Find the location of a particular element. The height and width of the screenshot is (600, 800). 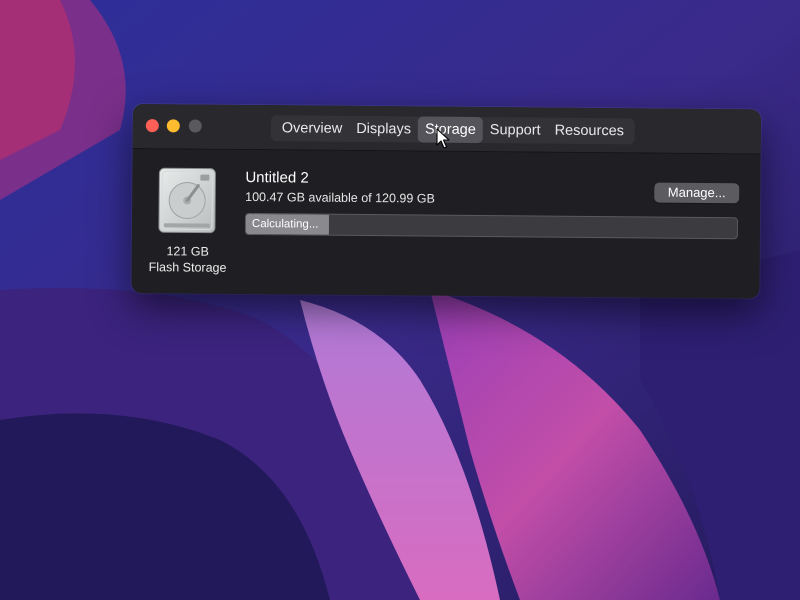

hard-drive-icon is located at coordinates (187, 200).